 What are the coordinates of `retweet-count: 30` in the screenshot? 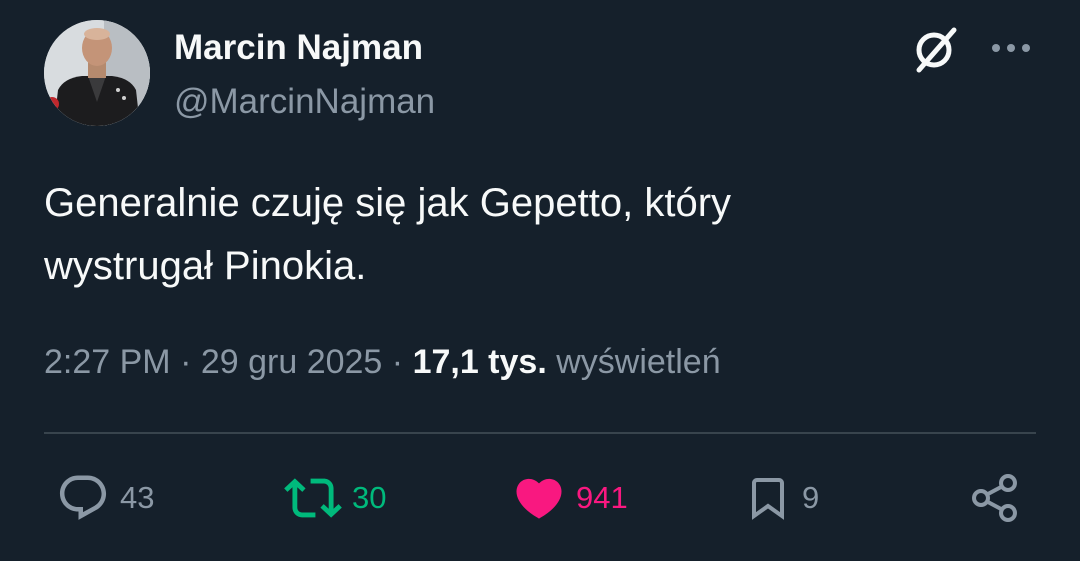 It's located at (369, 497).